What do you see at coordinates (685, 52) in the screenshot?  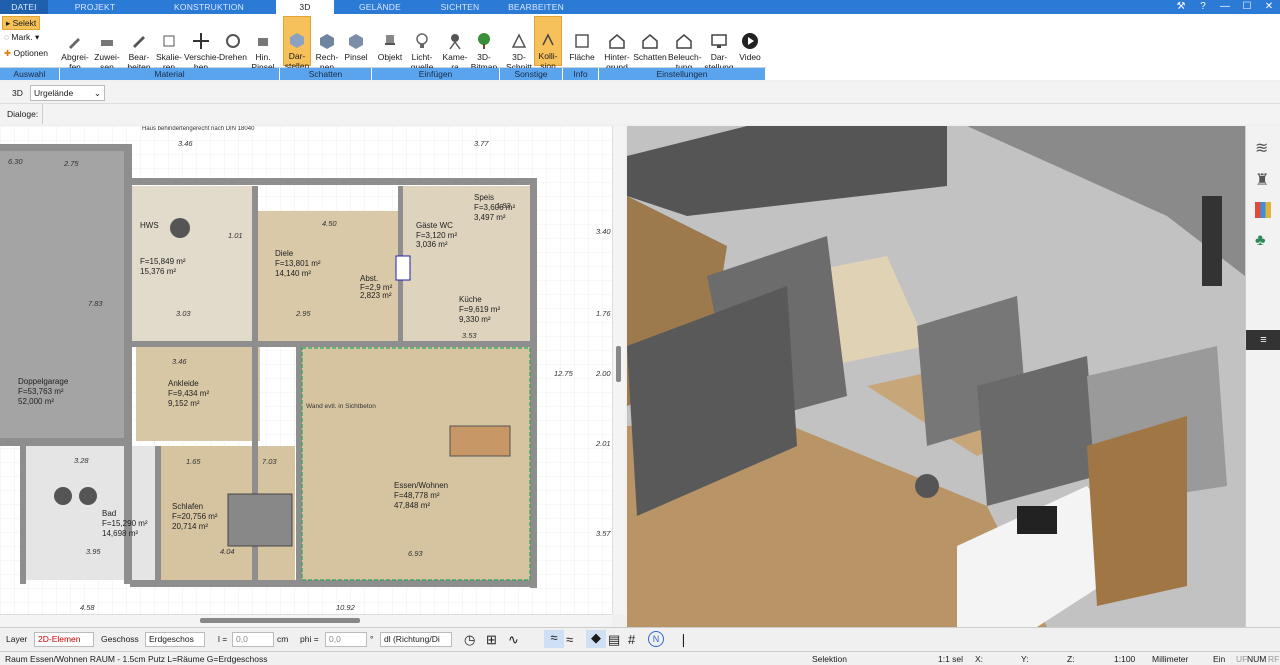 I see `beleuchtung-button: Beleuch-tung` at bounding box center [685, 52].